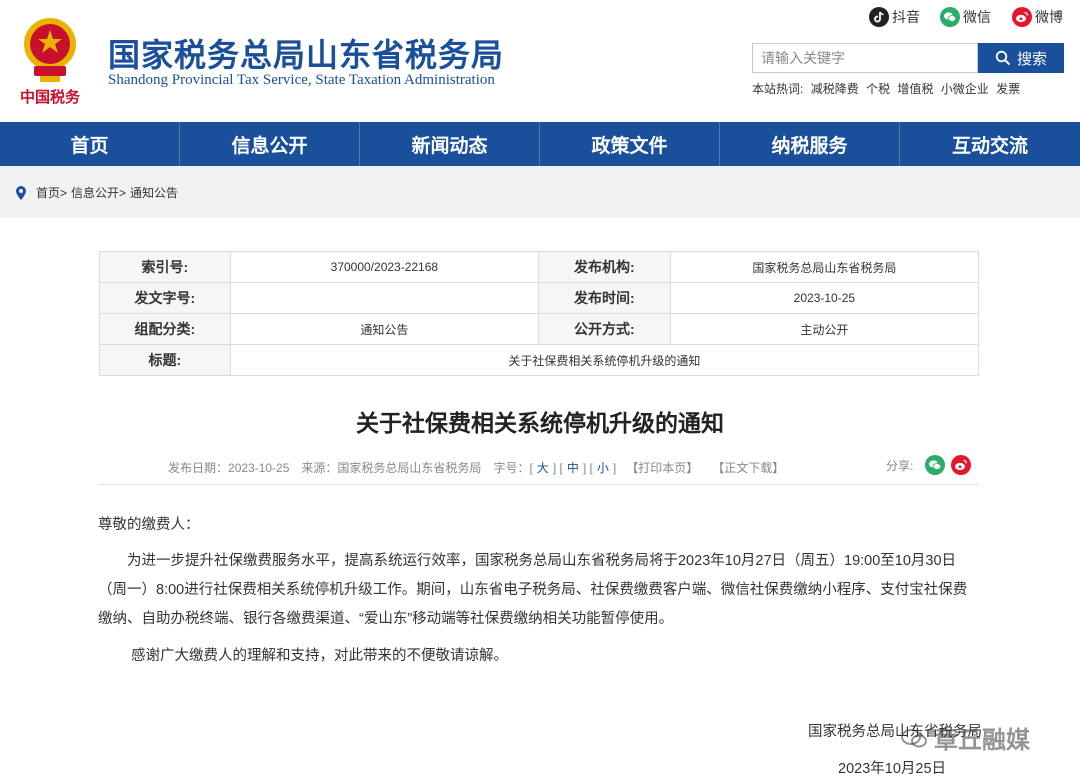 The image size is (1080, 781). What do you see at coordinates (603, 467) in the screenshot?
I see `font-size-small: 小` at bounding box center [603, 467].